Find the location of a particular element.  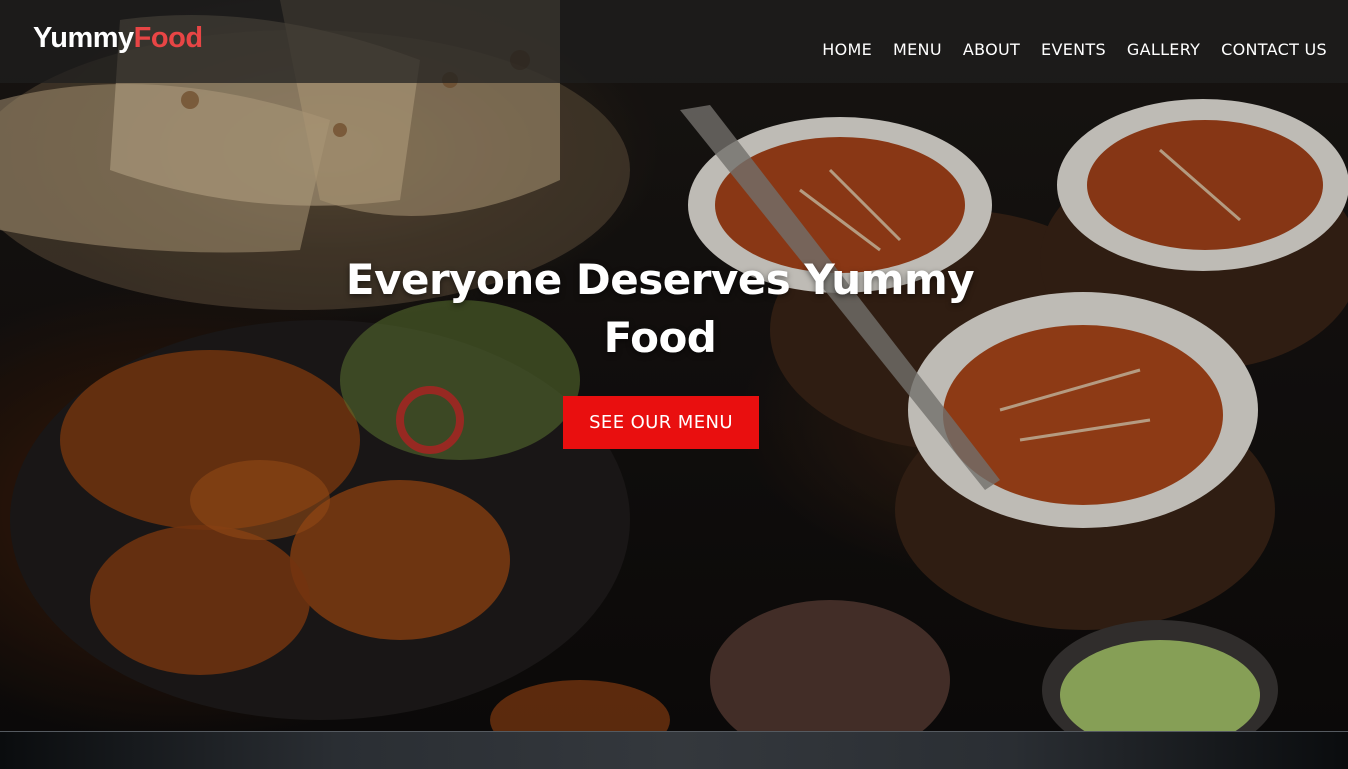

hero-headline: Everyone Deserves Yummy Food is located at coordinates (660, 308).